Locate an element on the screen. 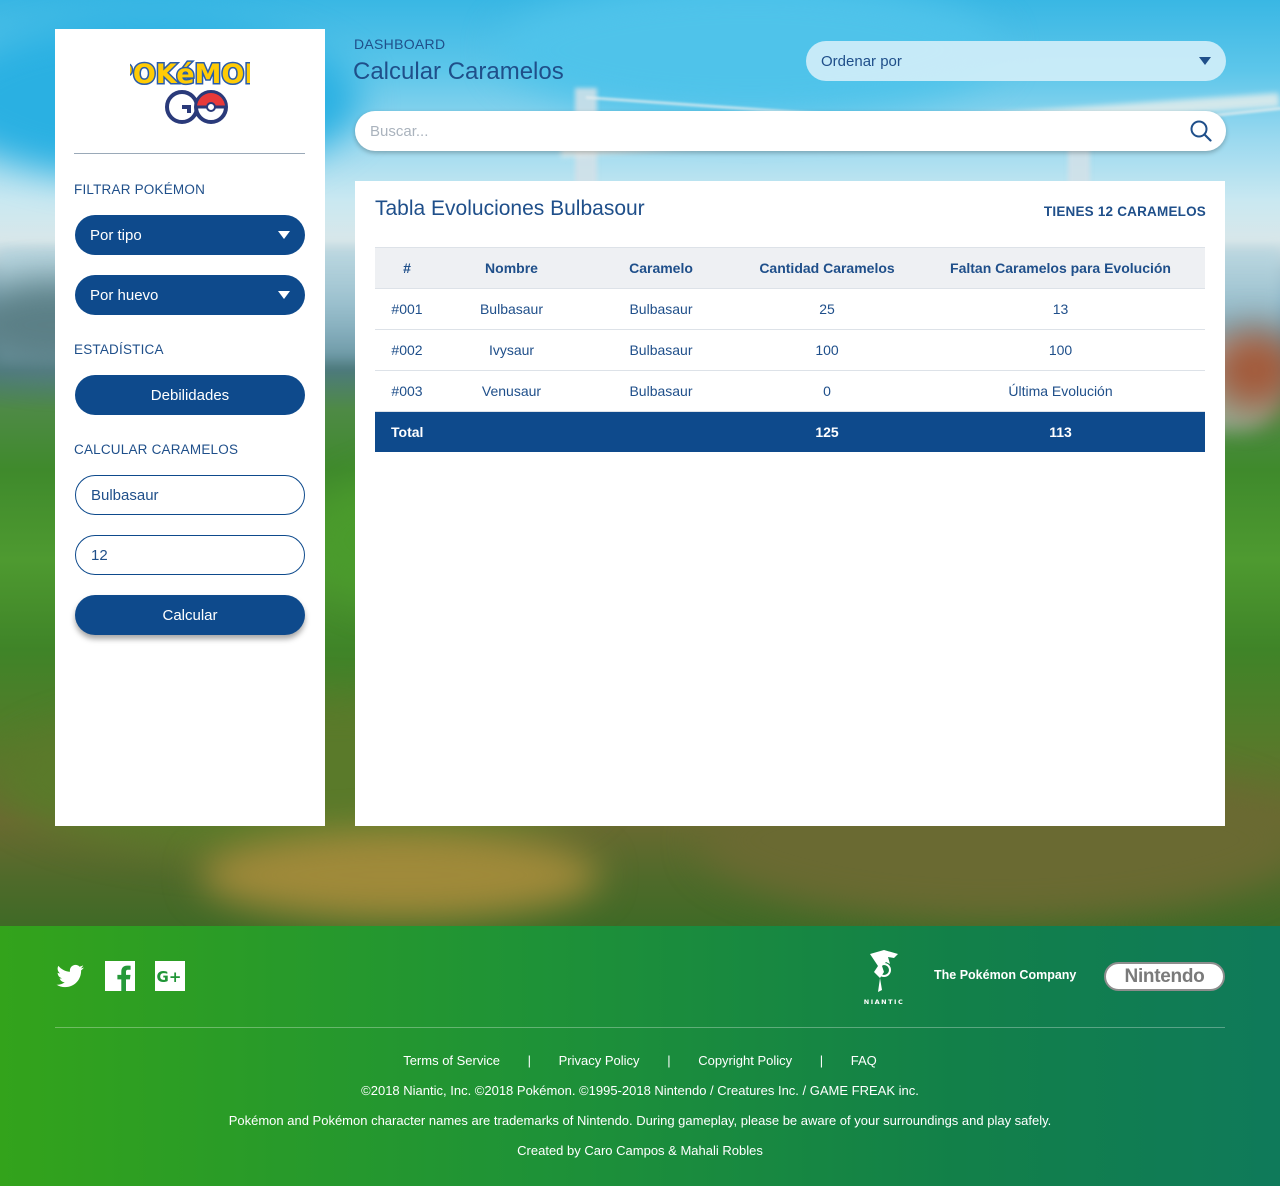  table-row: #001 Bulbasaur Bulbasaur 25 13 is located at coordinates (790, 309).